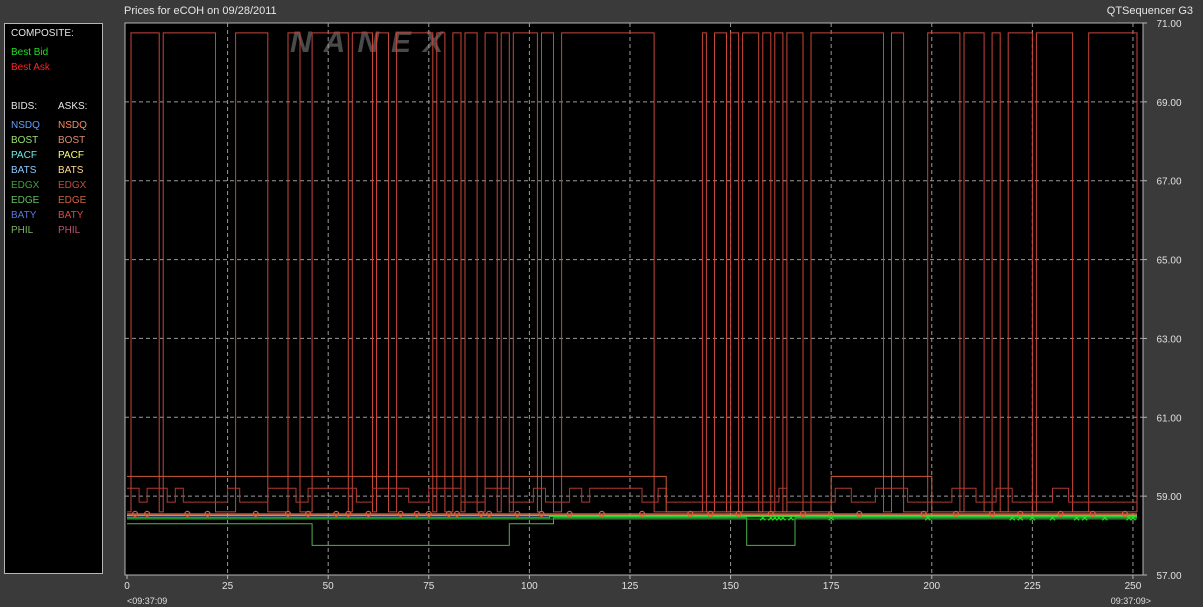 The width and height of the screenshot is (1203, 607). What do you see at coordinates (1168, 418) in the screenshot?
I see `y-tick-label-2: 61.00` at bounding box center [1168, 418].